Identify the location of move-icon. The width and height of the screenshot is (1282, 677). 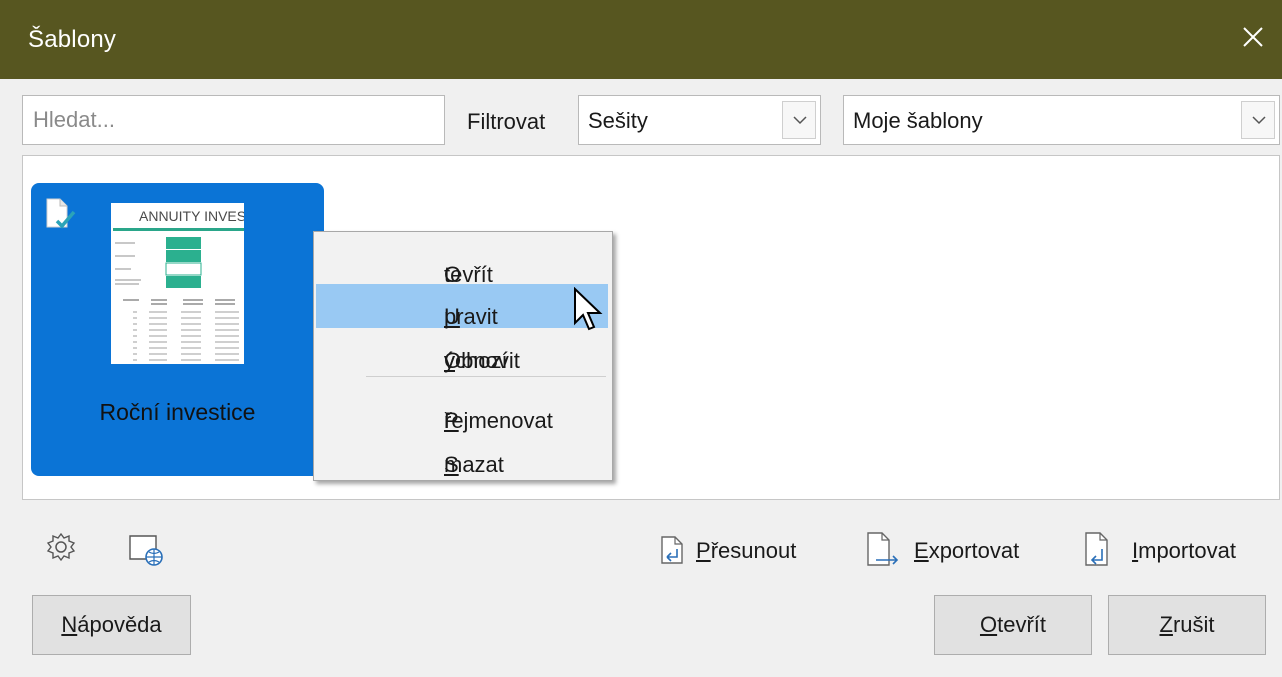
(672, 550).